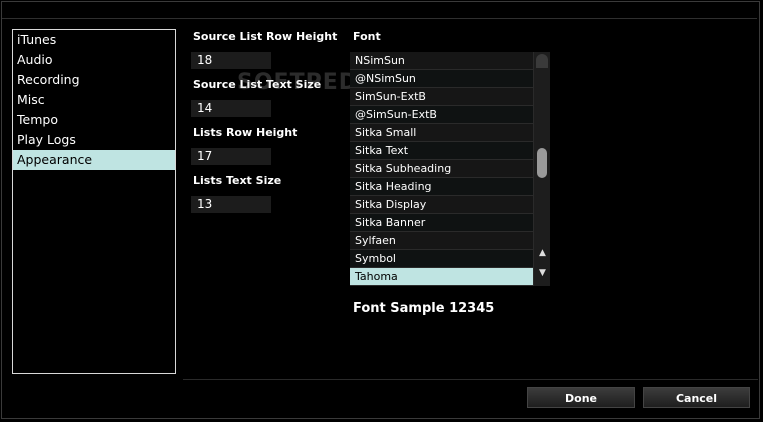 Image resolution: width=763 pixels, height=422 pixels. I want to click on font-list-item: Sitka Display, so click(441, 205).